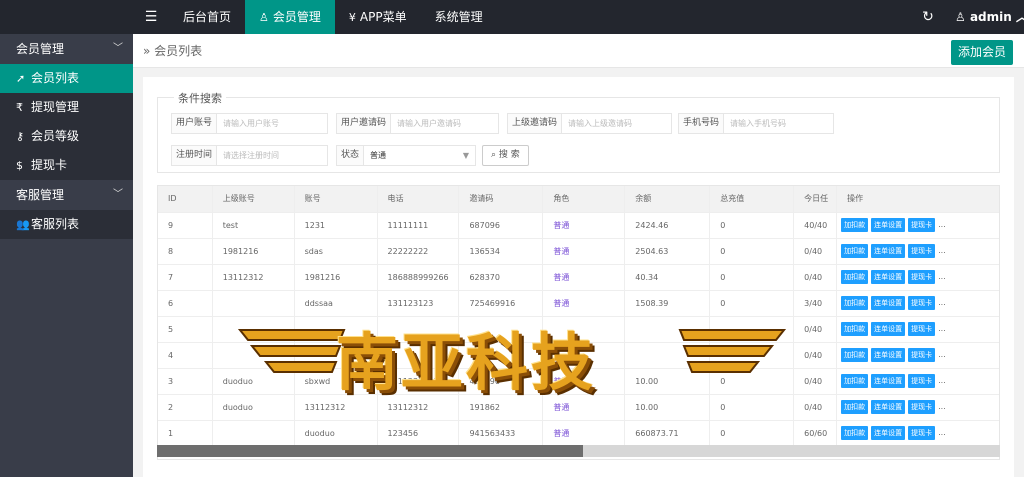 This screenshot has width=1024, height=477. I want to click on user-invite-input, so click(444, 123).